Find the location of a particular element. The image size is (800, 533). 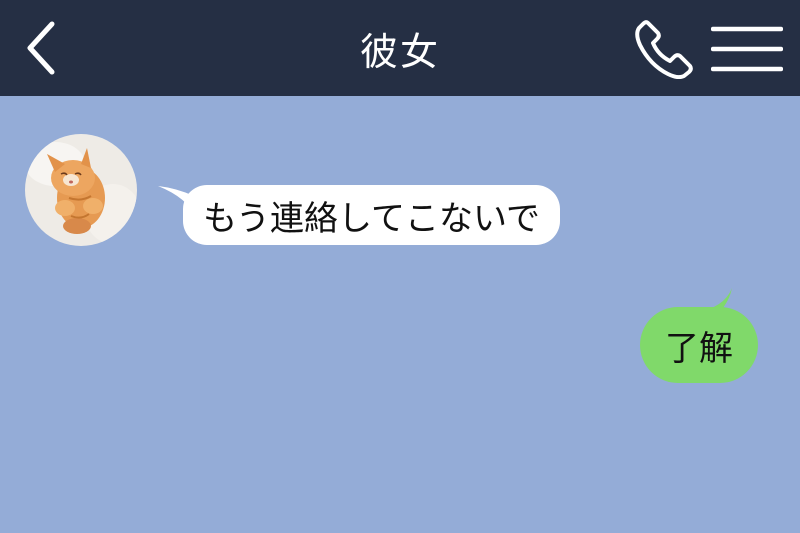

outgoing-message-text: 了解 is located at coordinates (699, 348).